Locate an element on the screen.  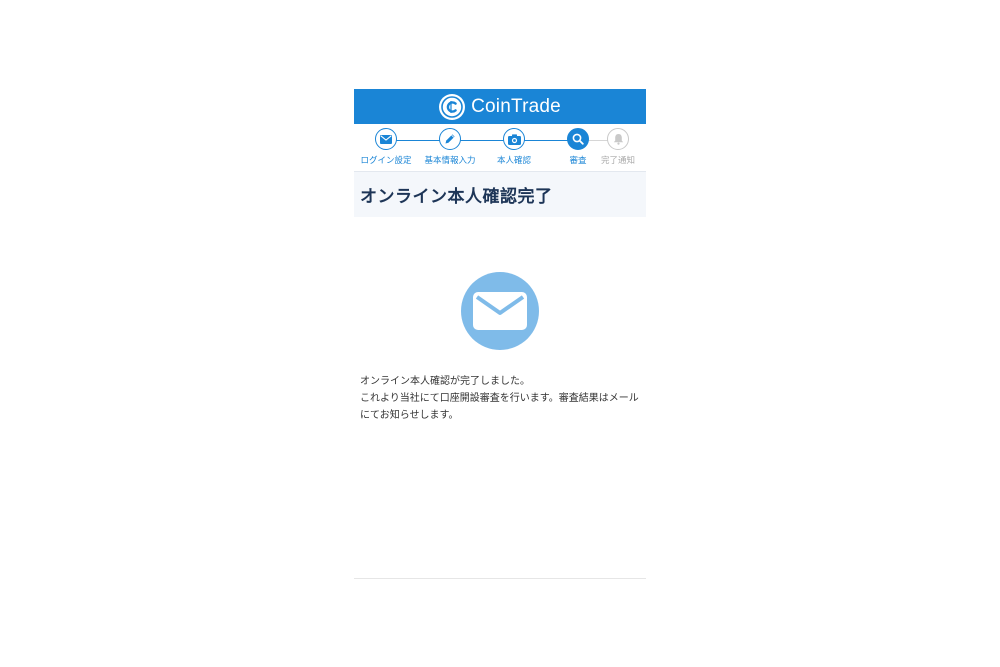
envelope-icon is located at coordinates (500, 311).